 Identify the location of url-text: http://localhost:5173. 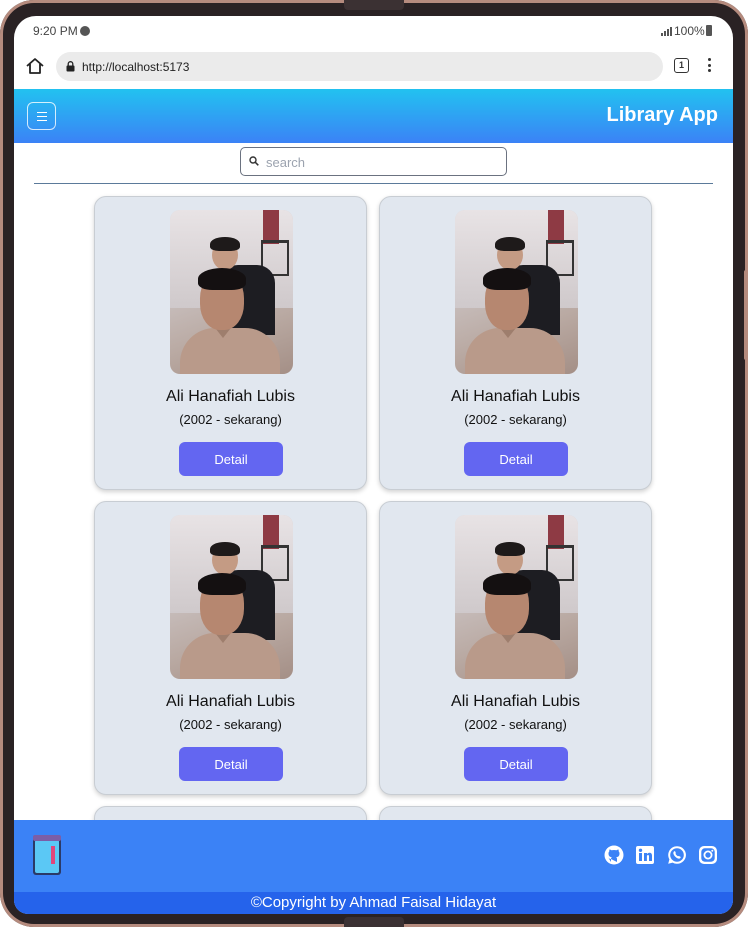
(136, 67).